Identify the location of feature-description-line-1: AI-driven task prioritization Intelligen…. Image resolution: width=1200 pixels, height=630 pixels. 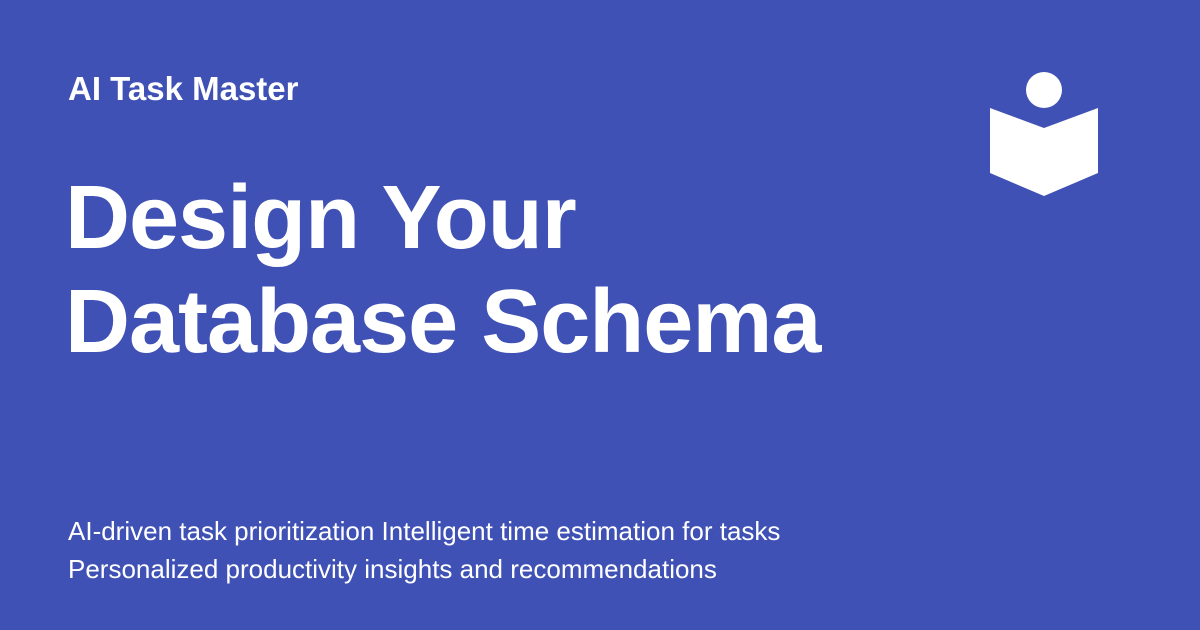
(424, 531).